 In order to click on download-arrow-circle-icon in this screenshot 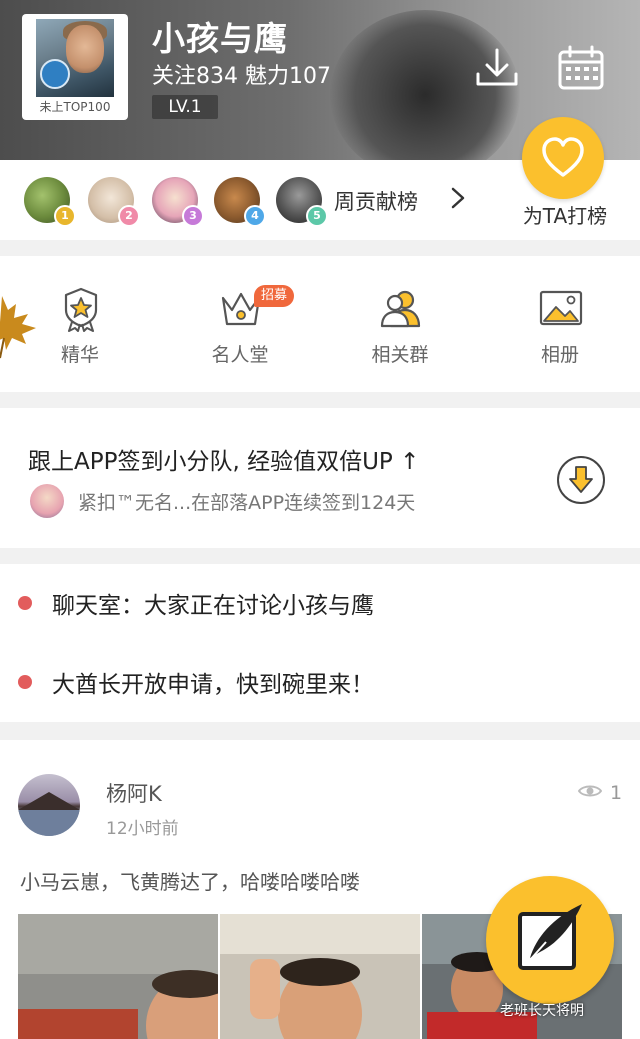, I will do `click(581, 480)`.